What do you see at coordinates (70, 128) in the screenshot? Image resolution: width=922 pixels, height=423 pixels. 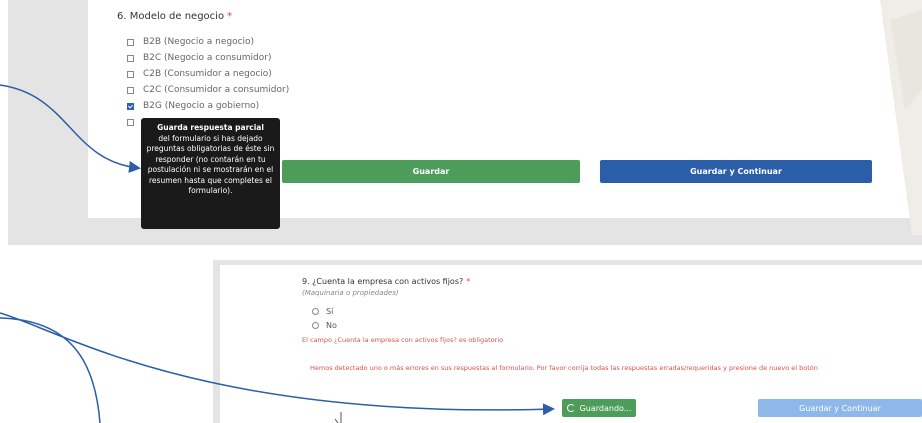 I see `arrow-to-tooltip` at bounding box center [70, 128].